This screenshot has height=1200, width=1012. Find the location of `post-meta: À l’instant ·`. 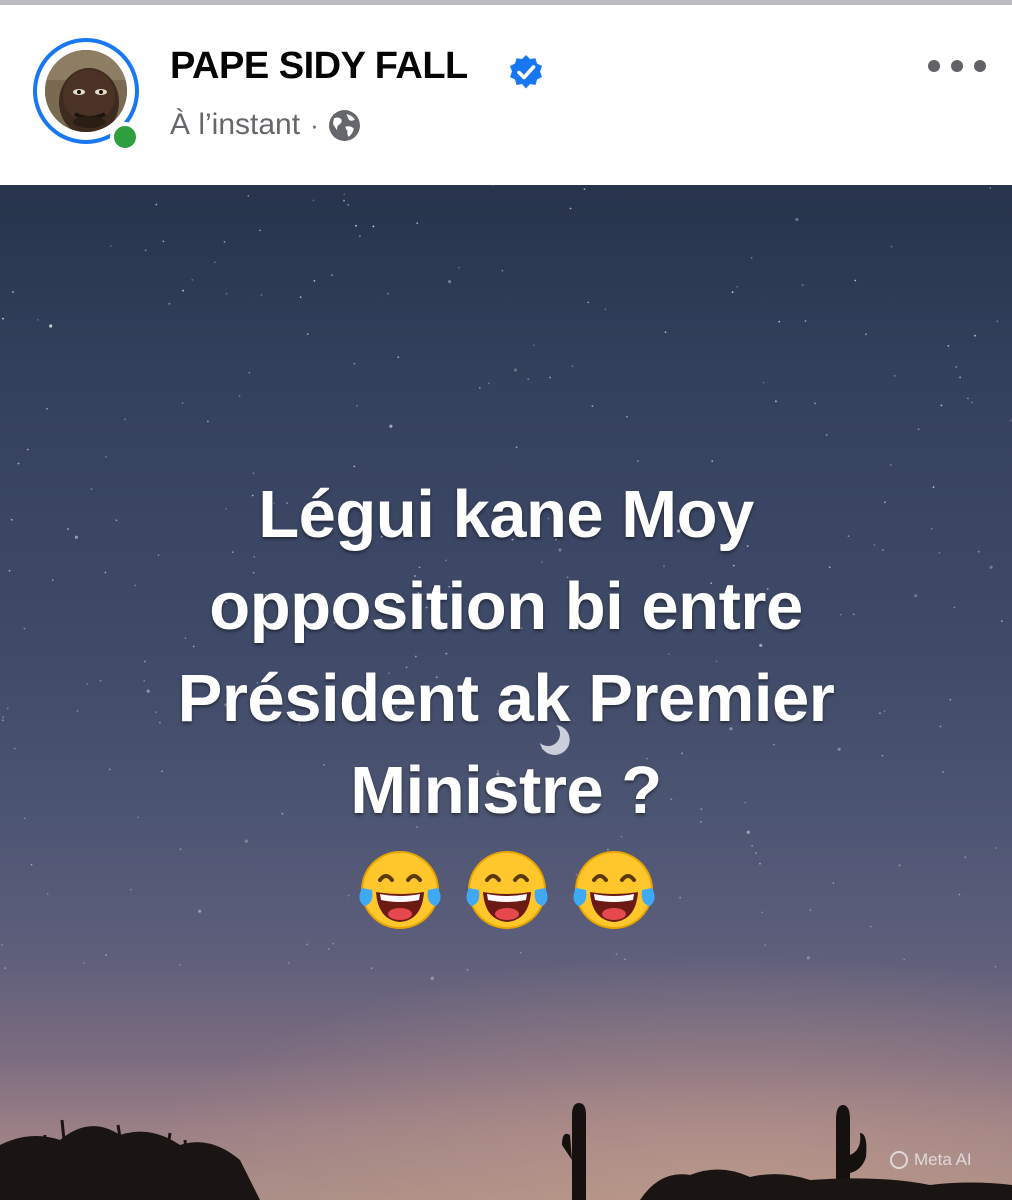

post-meta: À l’instant · is located at coordinates (265, 125).